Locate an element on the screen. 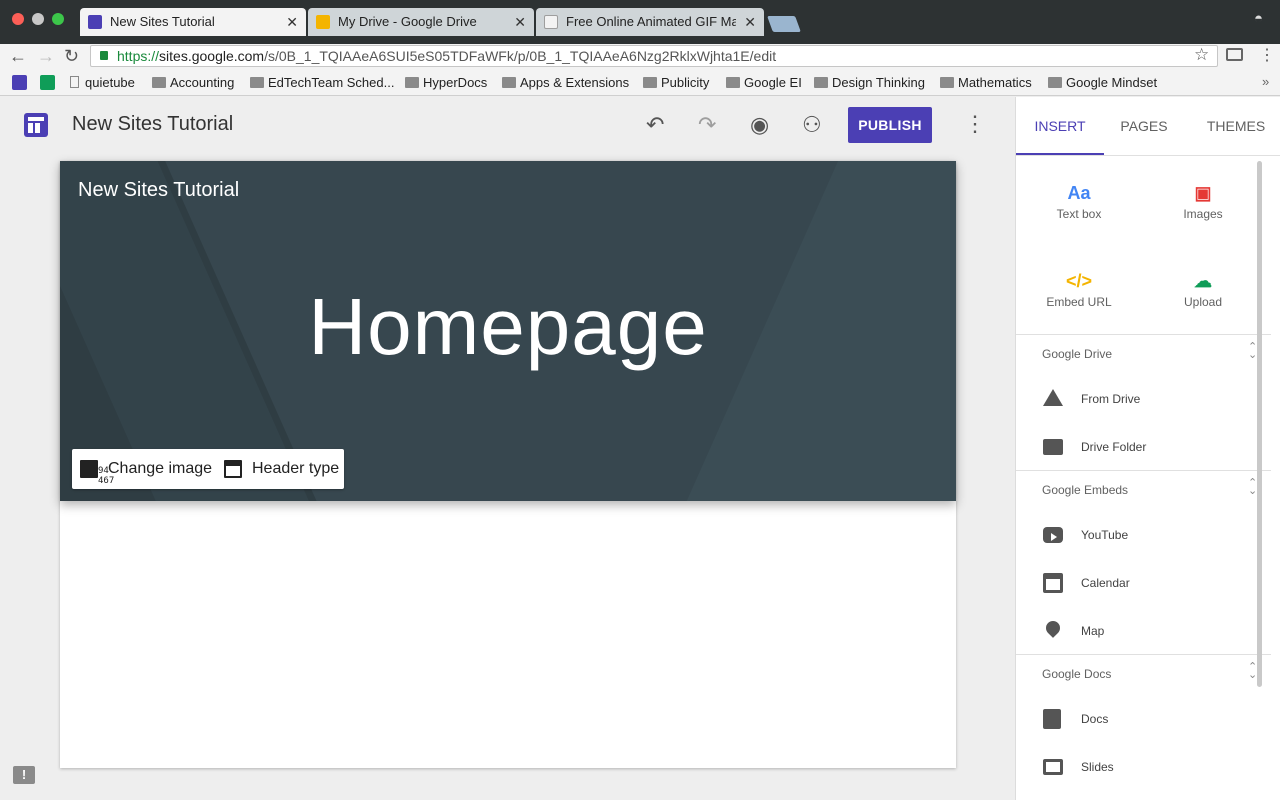 The width and height of the screenshot is (1280, 800). section-google-docs: Google Docs ⌃ ⌄ is located at coordinates (1143, 674).